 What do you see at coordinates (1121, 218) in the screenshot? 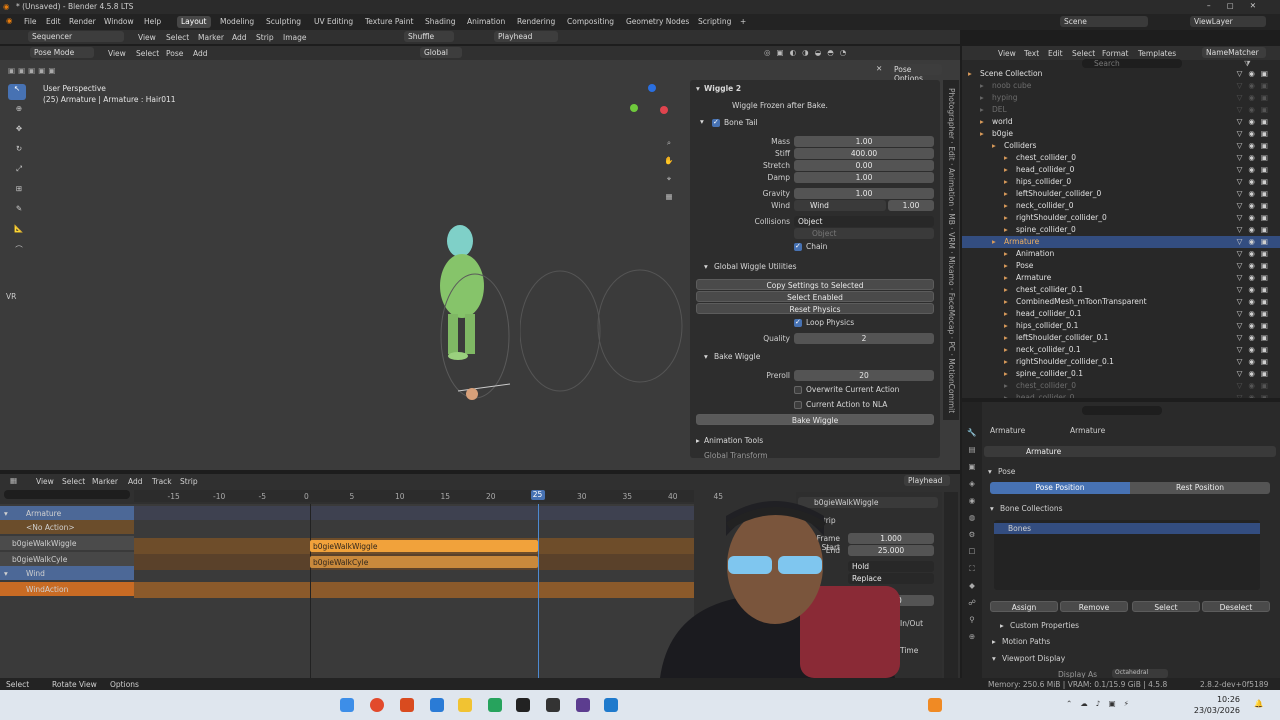
I see `outliner-item: ▸ rightShoulder_collider_0 ▽◉▣` at bounding box center [1121, 218].